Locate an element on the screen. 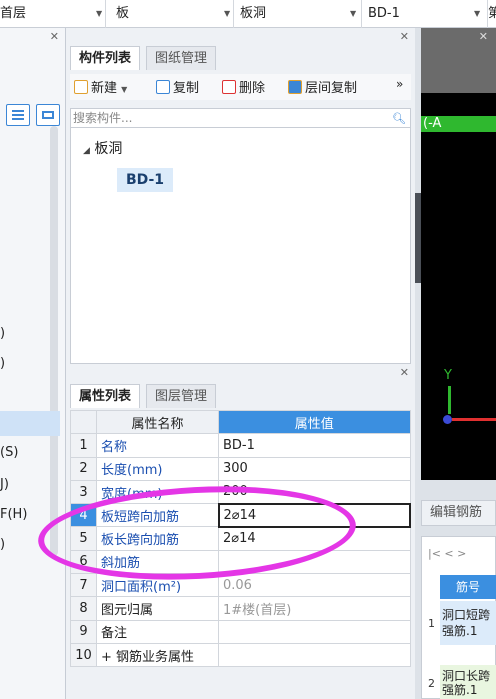 This screenshot has width=496, height=699. table-row: 4 板短跨向加筋 2⌀14 is located at coordinates (240, 515).